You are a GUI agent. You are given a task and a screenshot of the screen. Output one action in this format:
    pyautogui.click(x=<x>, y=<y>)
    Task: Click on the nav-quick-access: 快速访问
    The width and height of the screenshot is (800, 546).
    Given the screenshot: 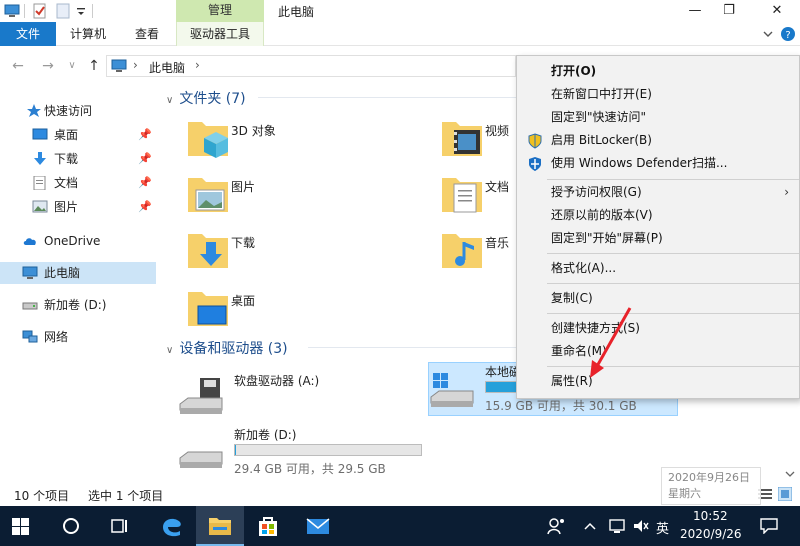 What is the action you would take?
    pyautogui.click(x=78, y=111)
    